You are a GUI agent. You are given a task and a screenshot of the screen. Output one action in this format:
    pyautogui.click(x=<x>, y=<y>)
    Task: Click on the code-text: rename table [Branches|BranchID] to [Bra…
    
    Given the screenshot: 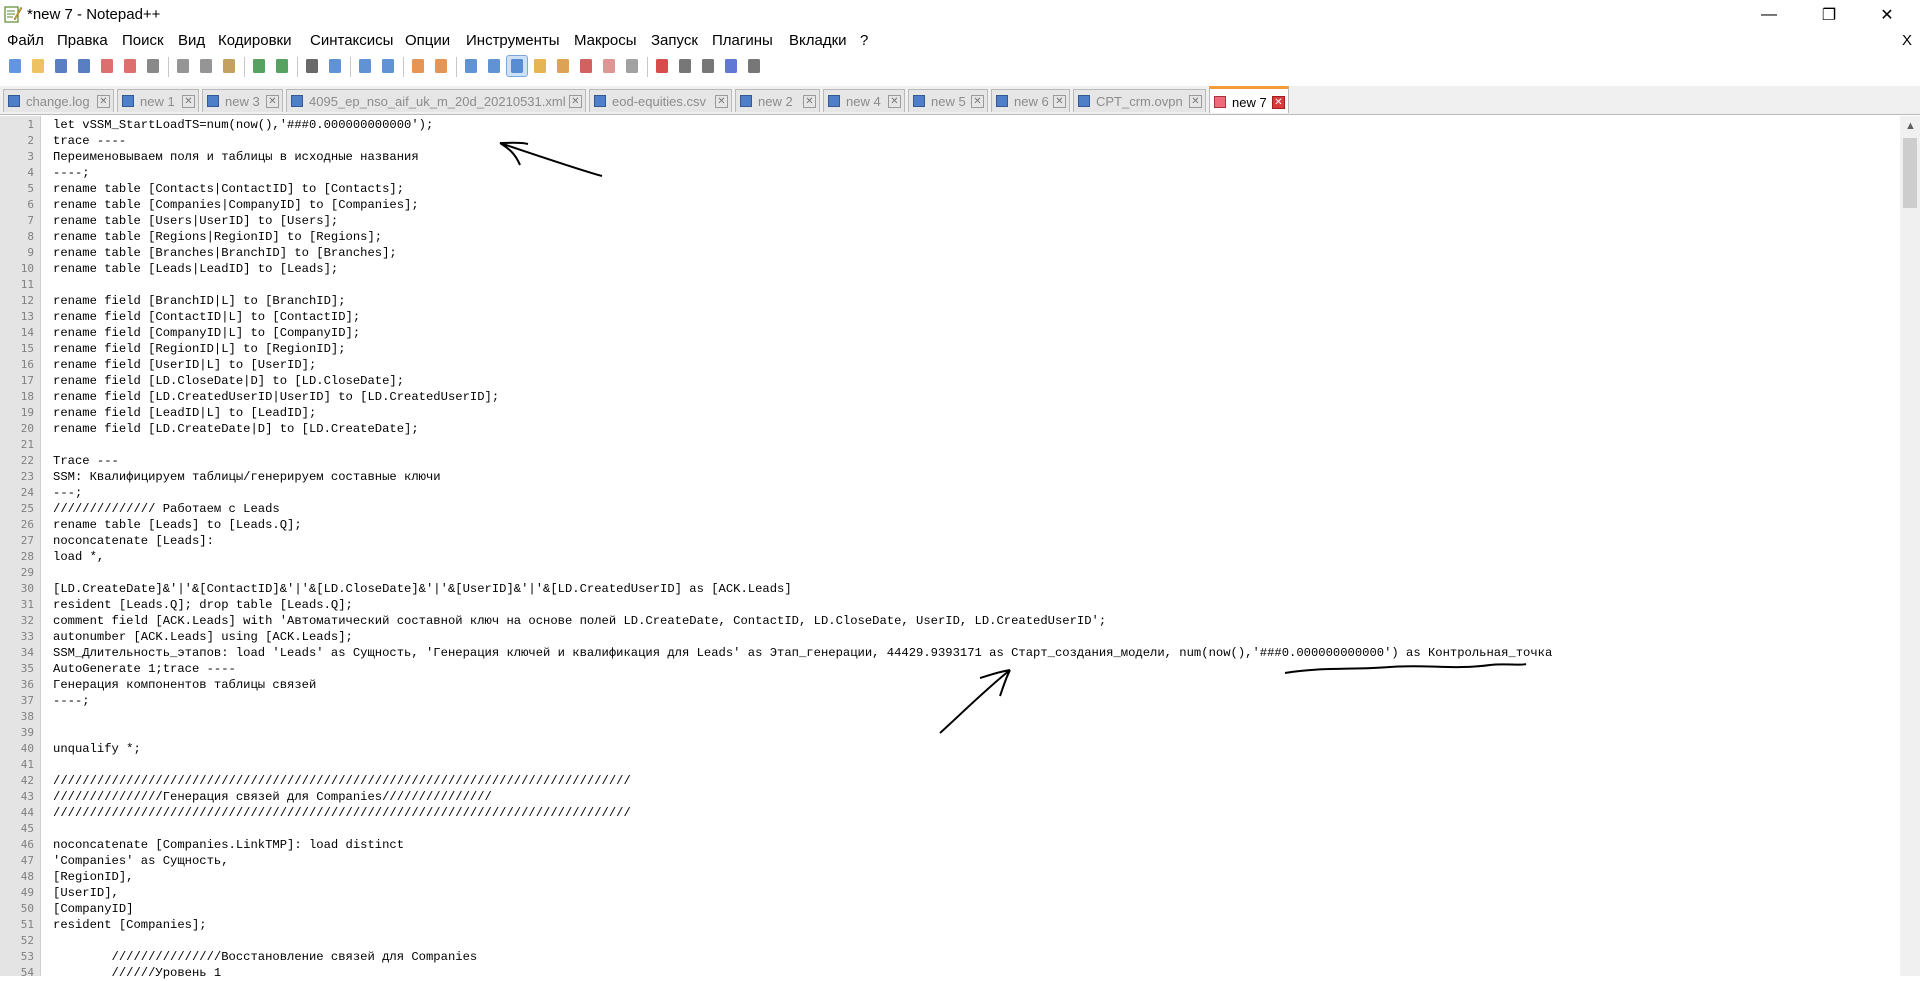 What is the action you would take?
    pyautogui.click(x=225, y=253)
    